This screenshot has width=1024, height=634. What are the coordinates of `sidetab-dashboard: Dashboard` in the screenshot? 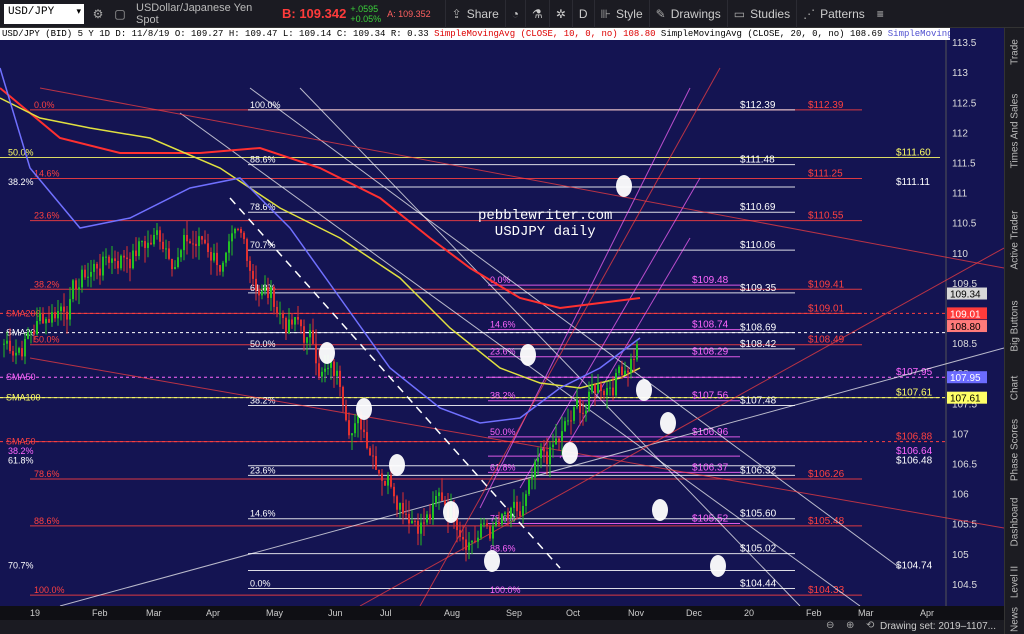 It's located at (1014, 522).